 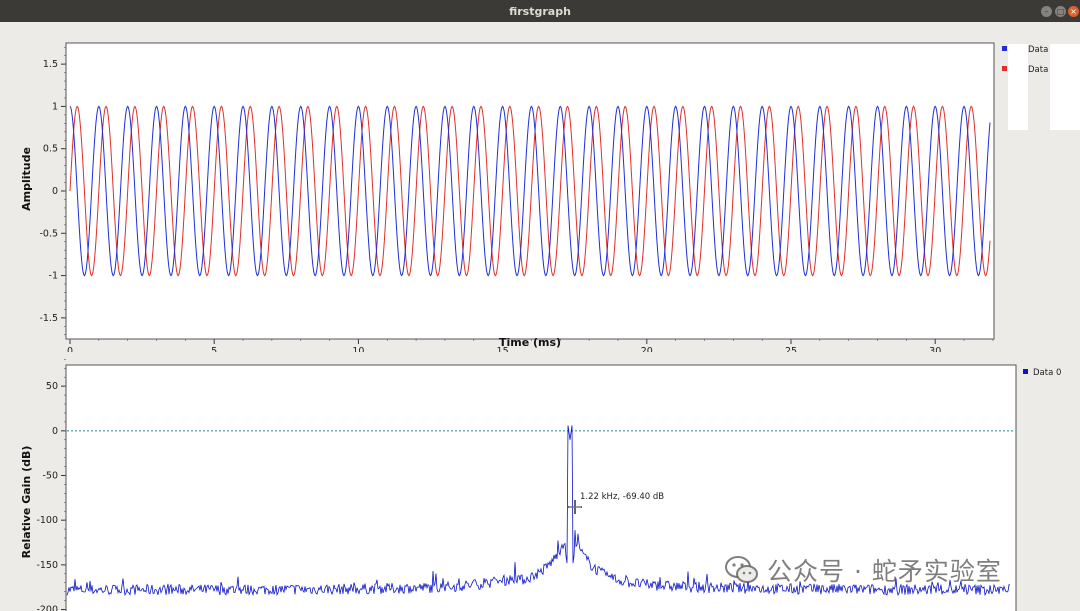 I want to click on watermark: 公众号 · 蛇矛实验室, so click(x=863, y=570).